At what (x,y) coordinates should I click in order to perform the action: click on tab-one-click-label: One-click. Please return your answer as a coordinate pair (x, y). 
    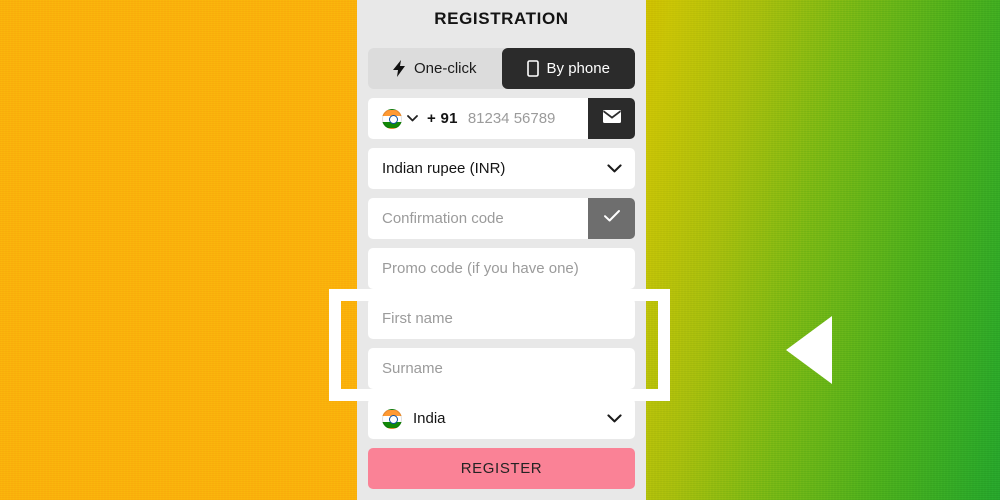
    Looking at the image, I should click on (445, 68).